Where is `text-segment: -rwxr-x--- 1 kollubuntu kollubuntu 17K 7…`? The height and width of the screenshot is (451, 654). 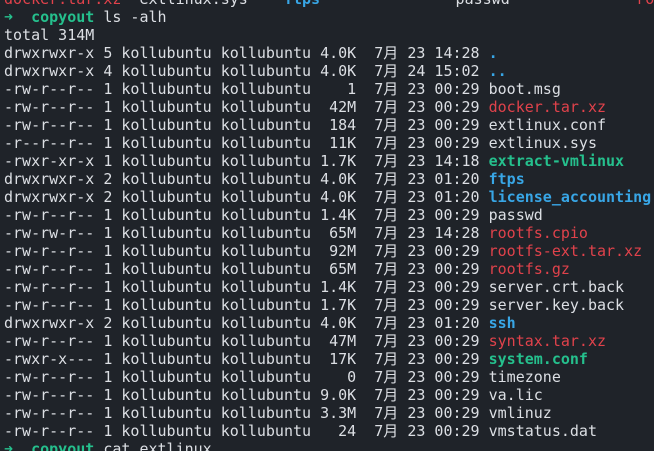
text-segment: -rwxr-x--- 1 kollubuntu kollubuntu 17K 7… is located at coordinates (246, 359).